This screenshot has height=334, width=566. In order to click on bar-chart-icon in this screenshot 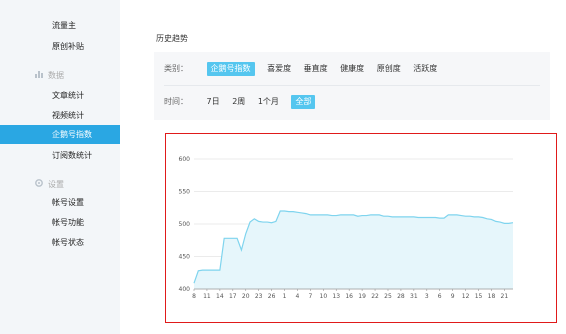, I will do `click(39, 74)`.